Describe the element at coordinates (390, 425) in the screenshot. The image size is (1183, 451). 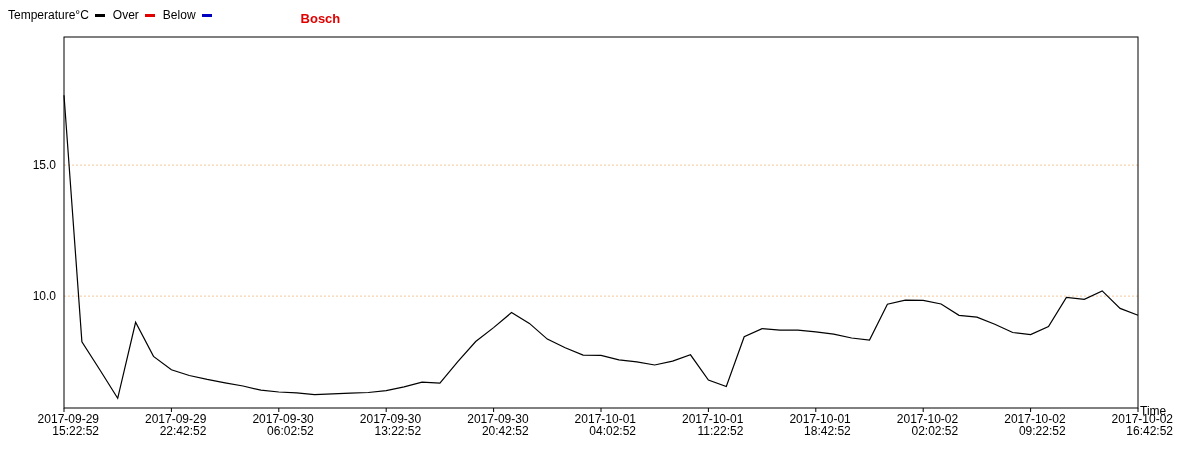
I see `x-tick-label: 2017-09-30 13:22:52` at that location.